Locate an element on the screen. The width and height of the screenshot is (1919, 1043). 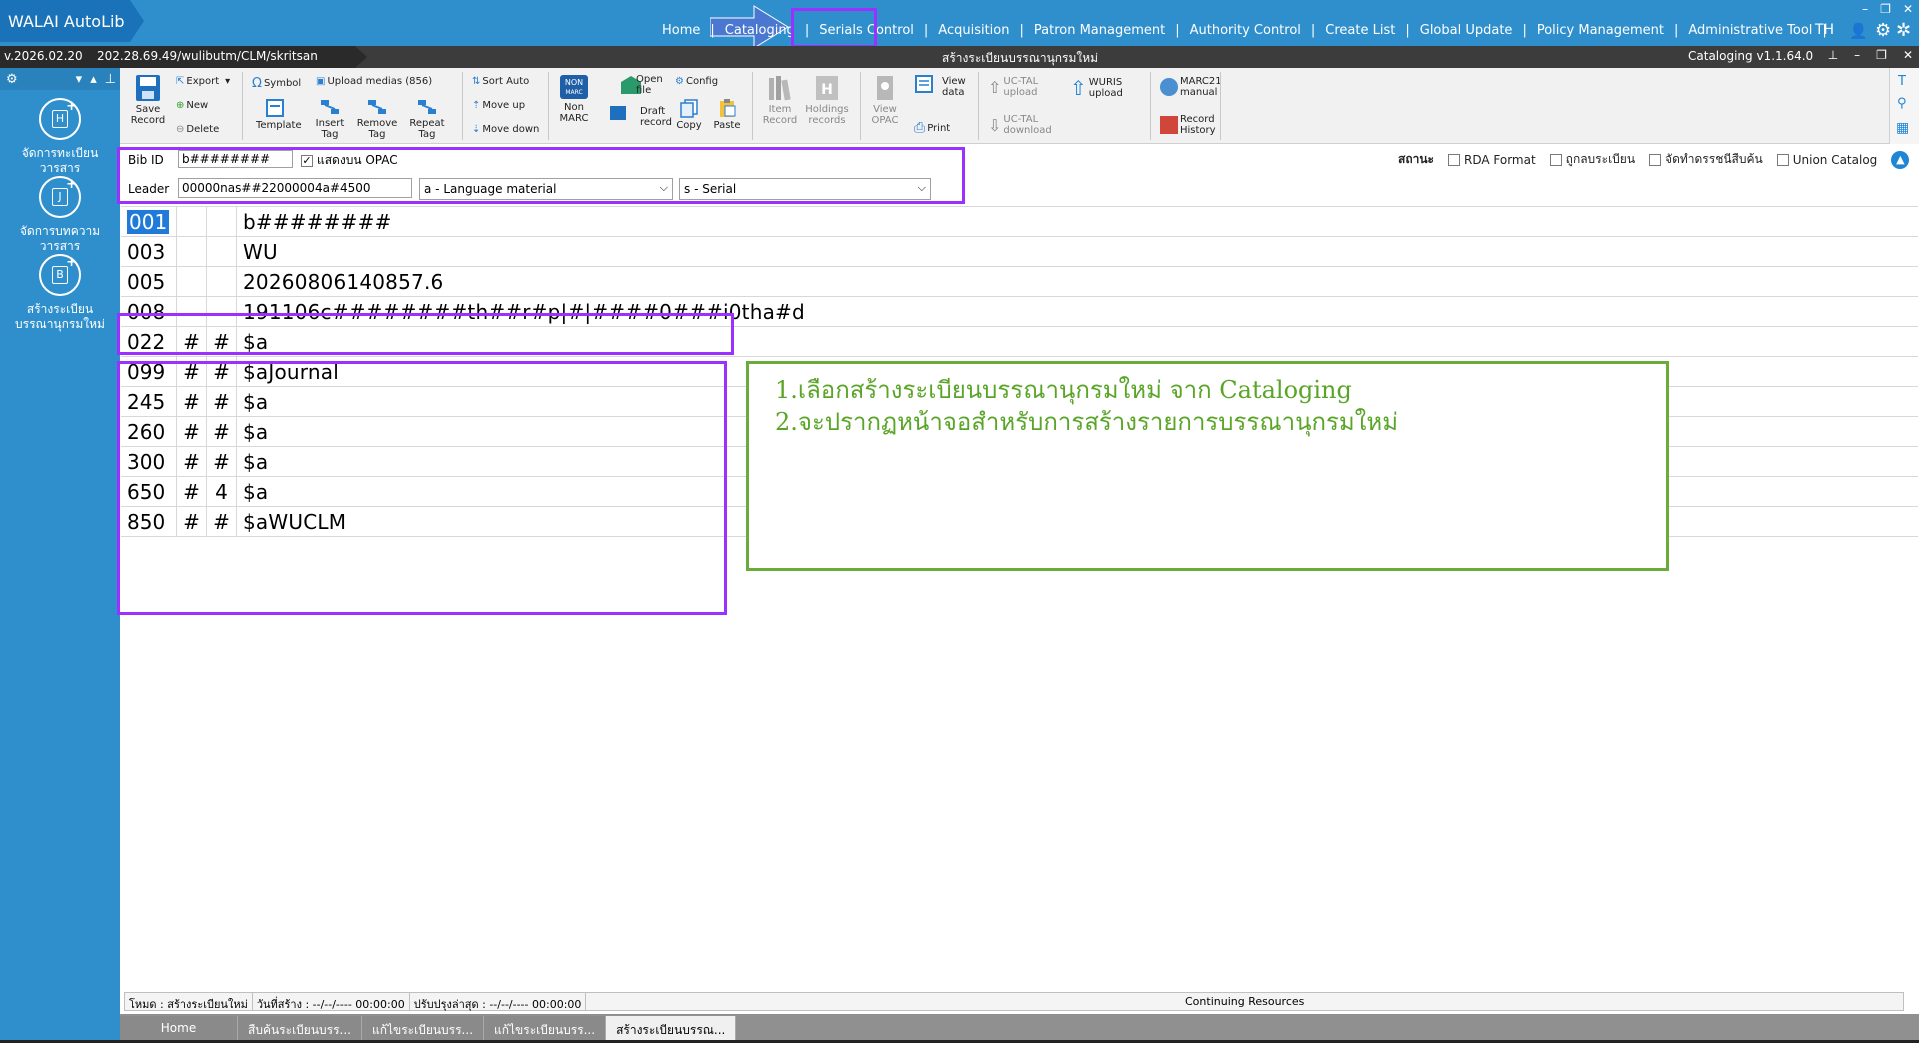
record-history-button: Record History is located at coordinates (1188, 125).